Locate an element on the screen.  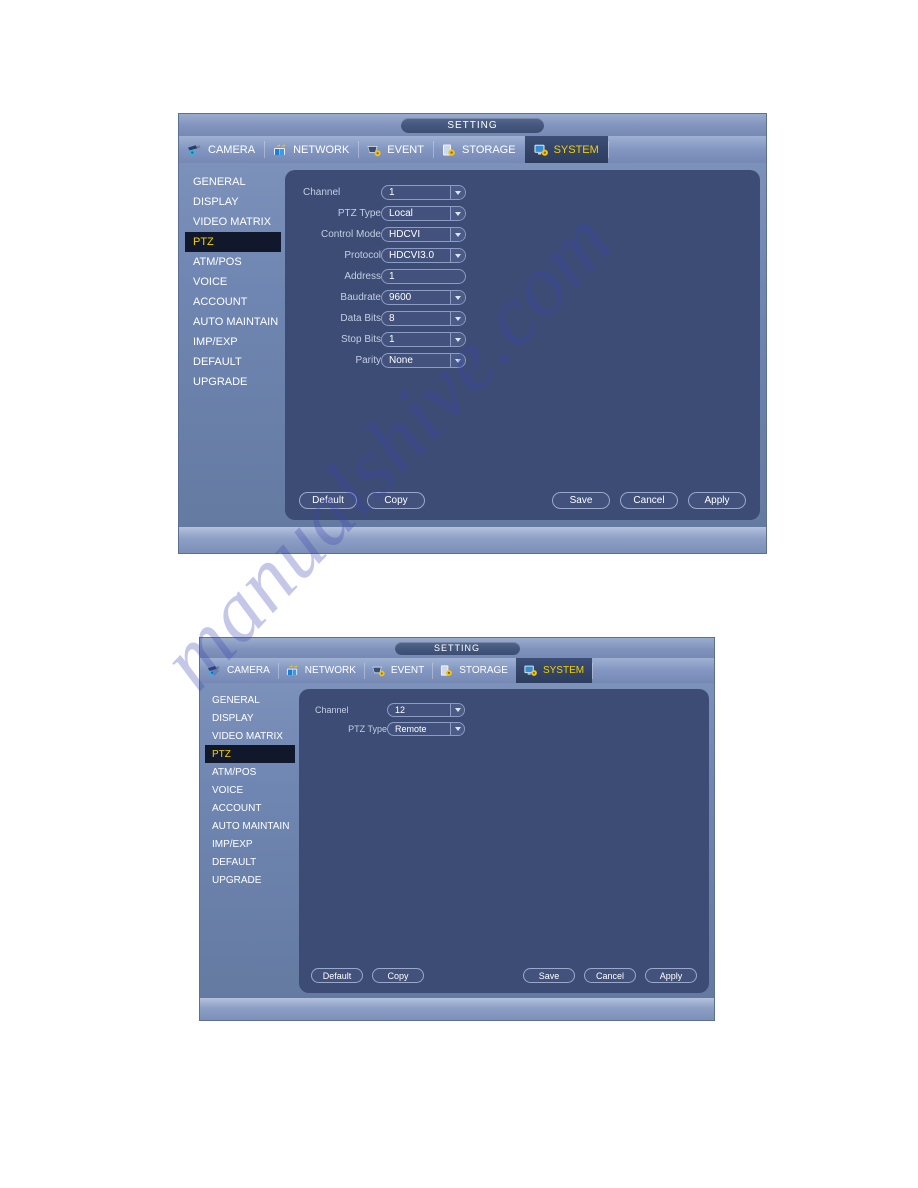
ptz-form: Channel 12 PTZ Type Remote is located at coordinates (504, 713).